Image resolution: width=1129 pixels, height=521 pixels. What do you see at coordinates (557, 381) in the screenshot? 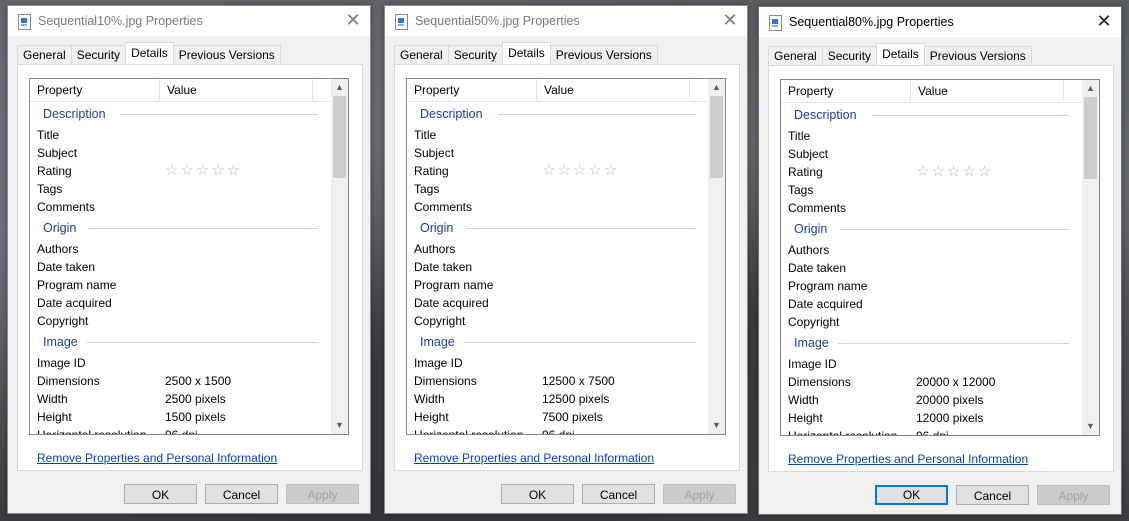
I see `property-row-dimensions: Dimensions 12500 x 7500` at bounding box center [557, 381].